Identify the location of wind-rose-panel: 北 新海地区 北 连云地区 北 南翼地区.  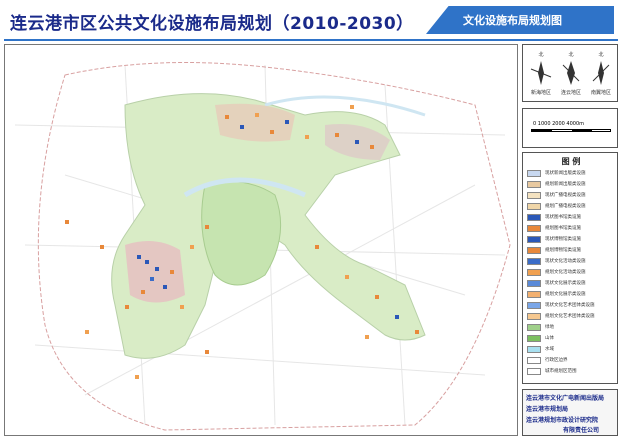
(570, 73).